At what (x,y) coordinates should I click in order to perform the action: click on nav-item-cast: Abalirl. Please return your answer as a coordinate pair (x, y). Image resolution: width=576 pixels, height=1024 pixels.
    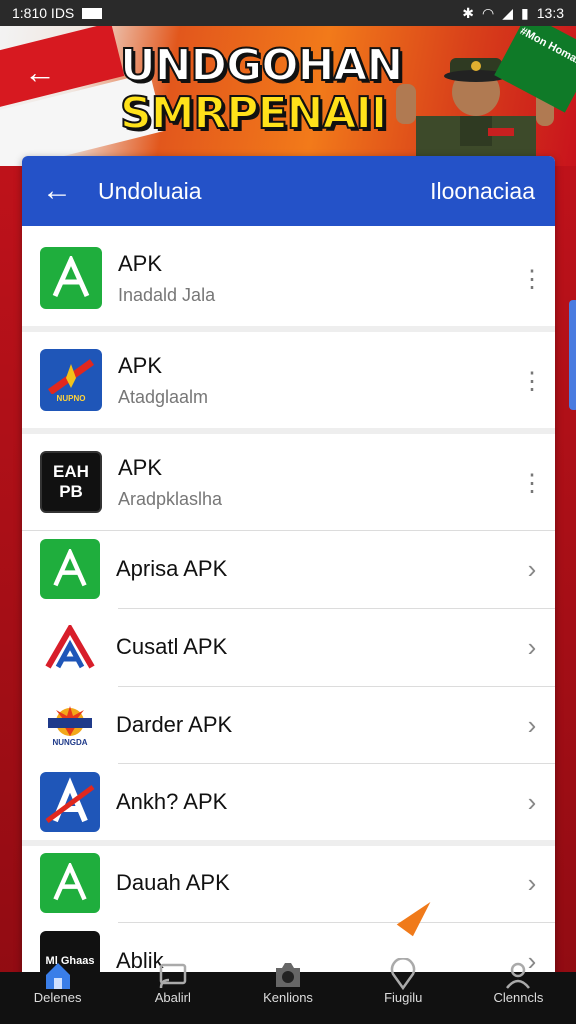
    Looking at the image, I should click on (172, 993).